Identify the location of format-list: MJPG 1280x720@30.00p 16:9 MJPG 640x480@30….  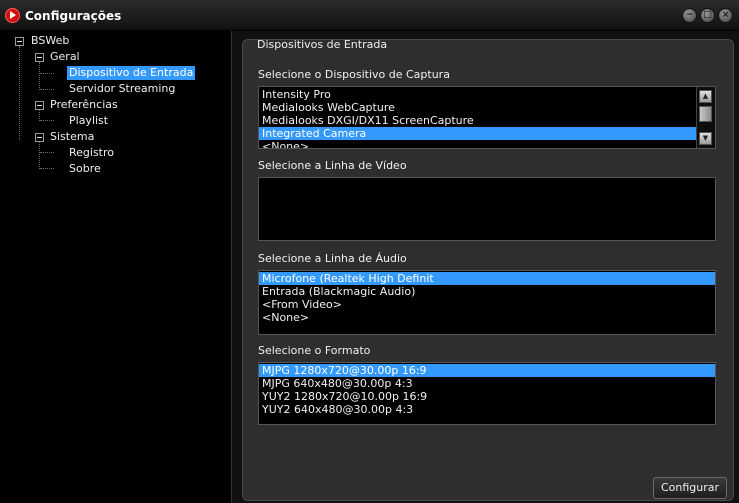
(487, 393).